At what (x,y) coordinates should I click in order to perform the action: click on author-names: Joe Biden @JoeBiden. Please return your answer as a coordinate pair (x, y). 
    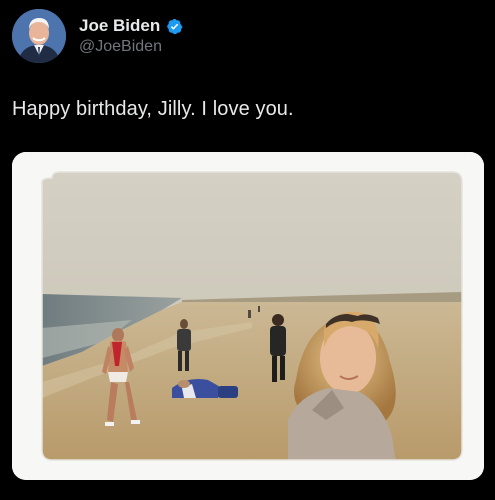
    Looking at the image, I should click on (131, 36).